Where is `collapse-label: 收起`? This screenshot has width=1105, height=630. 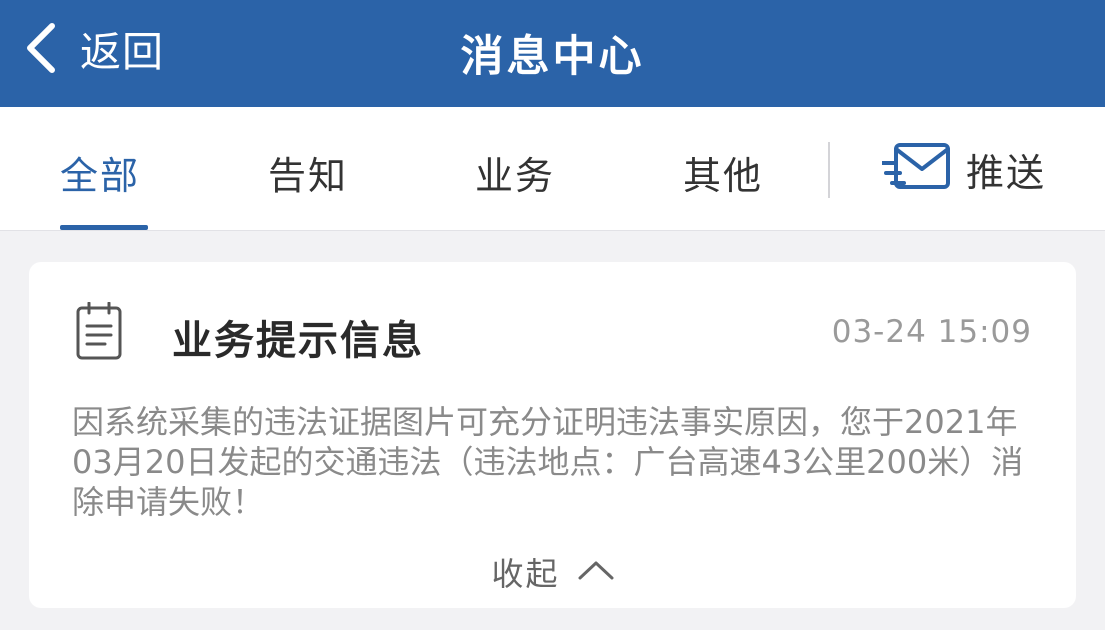 collapse-label: 收起 is located at coordinates (525, 574).